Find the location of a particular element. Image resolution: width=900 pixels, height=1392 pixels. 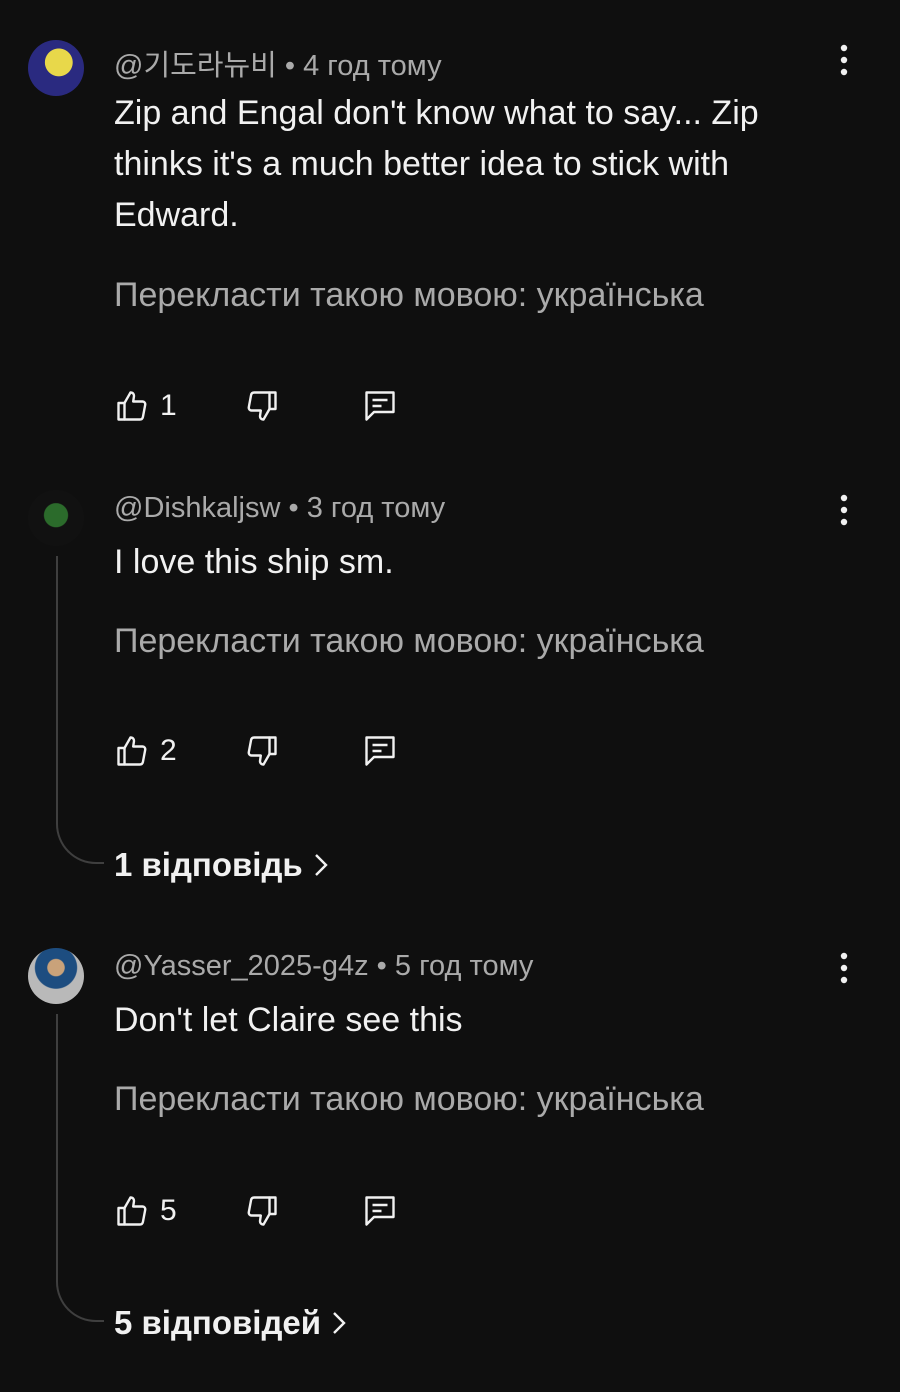

like-count: 5 is located at coordinates (168, 1210).